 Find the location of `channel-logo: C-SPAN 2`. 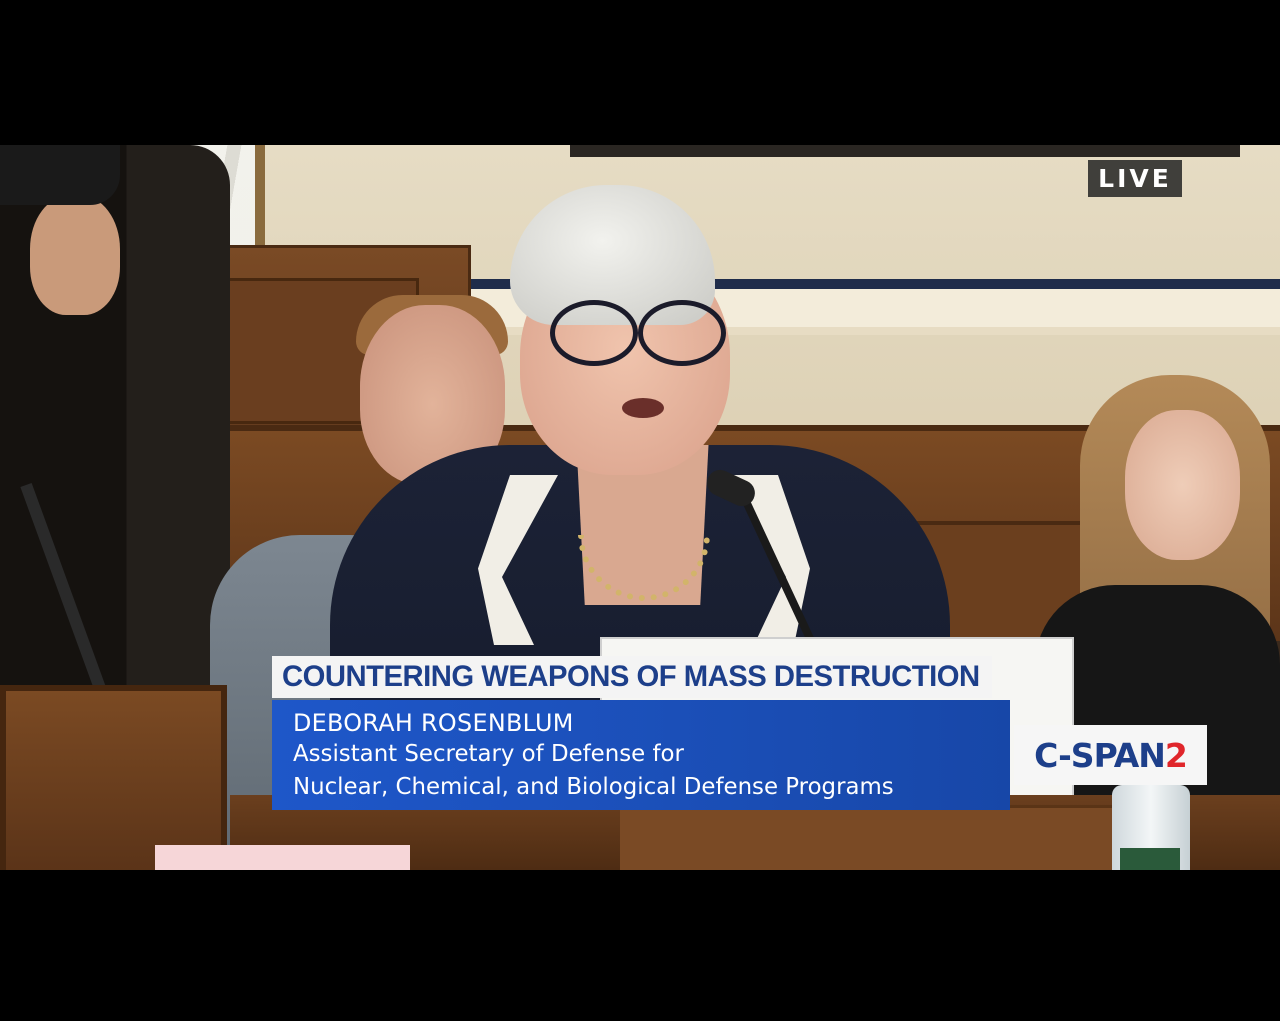

channel-logo: C-SPAN 2 is located at coordinates (1110, 755).